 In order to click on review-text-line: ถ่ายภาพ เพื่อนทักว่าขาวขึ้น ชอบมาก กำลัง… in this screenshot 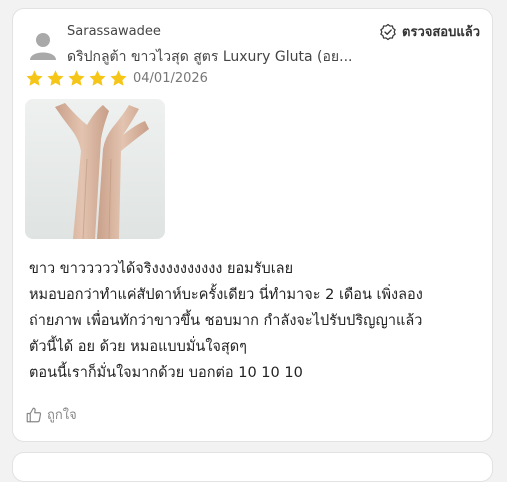, I will do `click(226, 321)`.